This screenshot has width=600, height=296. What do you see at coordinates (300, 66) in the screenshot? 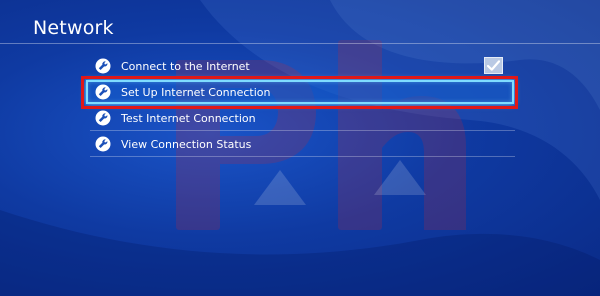
I see `menu-item-connect-to-internet: Connect to the Internet` at bounding box center [300, 66].